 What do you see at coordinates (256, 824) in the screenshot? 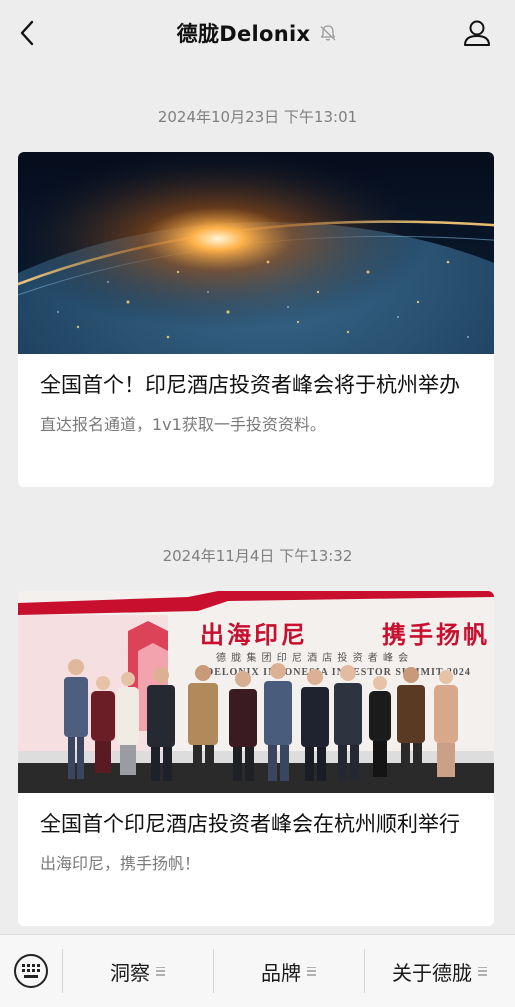
I see `article-title: 全国首个印尼酒店投资者峰会在杭州顺利举行` at bounding box center [256, 824].